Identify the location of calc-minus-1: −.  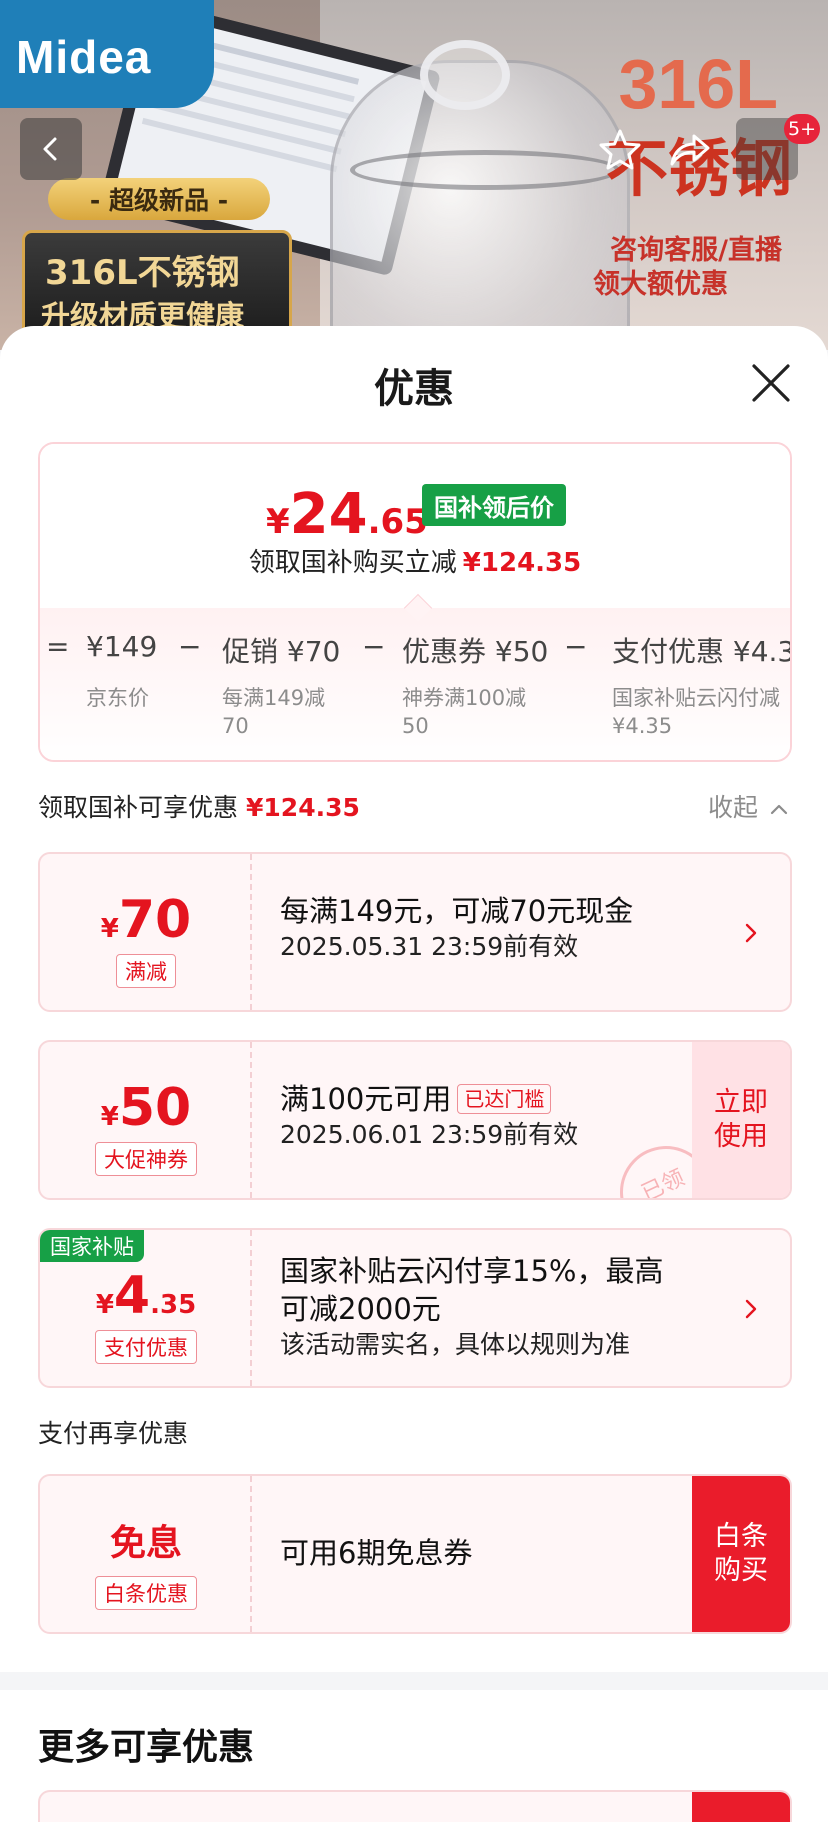
(190, 646).